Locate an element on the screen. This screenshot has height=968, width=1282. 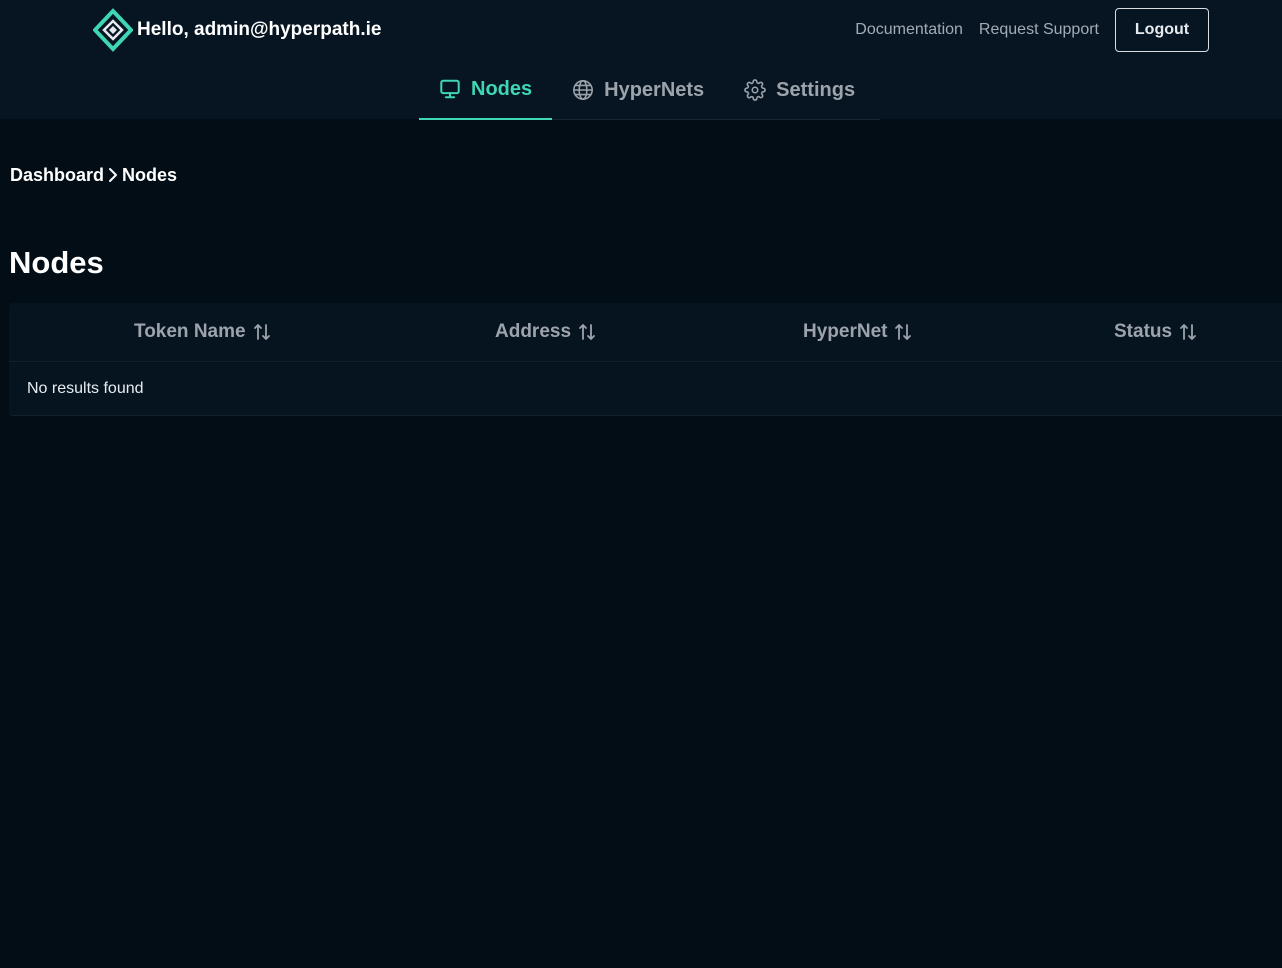
tab-hypernets-label: HyperNets is located at coordinates (654, 89).